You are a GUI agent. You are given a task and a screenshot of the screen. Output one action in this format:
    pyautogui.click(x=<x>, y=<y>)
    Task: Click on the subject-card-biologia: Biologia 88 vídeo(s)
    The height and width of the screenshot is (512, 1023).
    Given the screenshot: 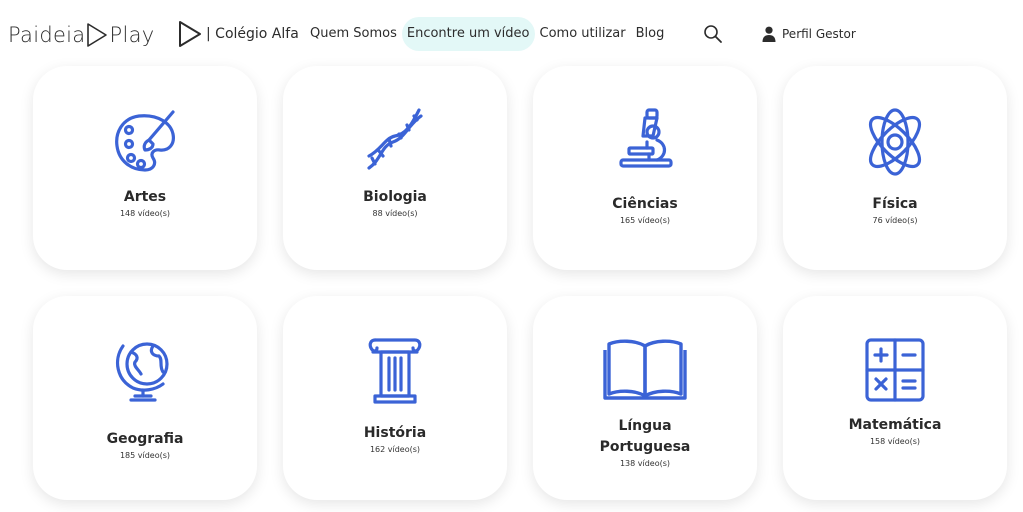 What is the action you would take?
    pyautogui.click(x=395, y=168)
    